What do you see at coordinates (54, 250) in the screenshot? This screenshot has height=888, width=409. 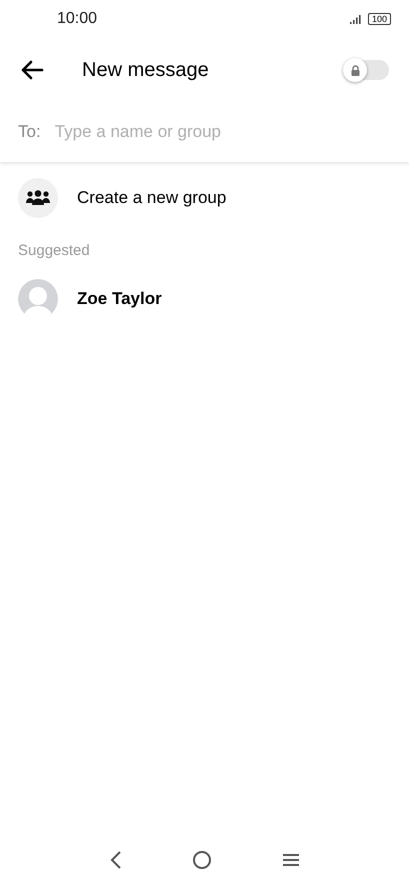 I see `section-heading: Suggested` at bounding box center [54, 250].